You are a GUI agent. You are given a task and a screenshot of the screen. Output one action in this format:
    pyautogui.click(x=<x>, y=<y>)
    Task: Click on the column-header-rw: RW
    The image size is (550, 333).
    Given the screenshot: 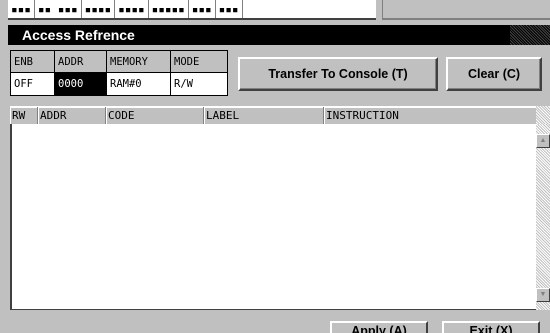 What is the action you would take?
    pyautogui.click(x=24, y=116)
    